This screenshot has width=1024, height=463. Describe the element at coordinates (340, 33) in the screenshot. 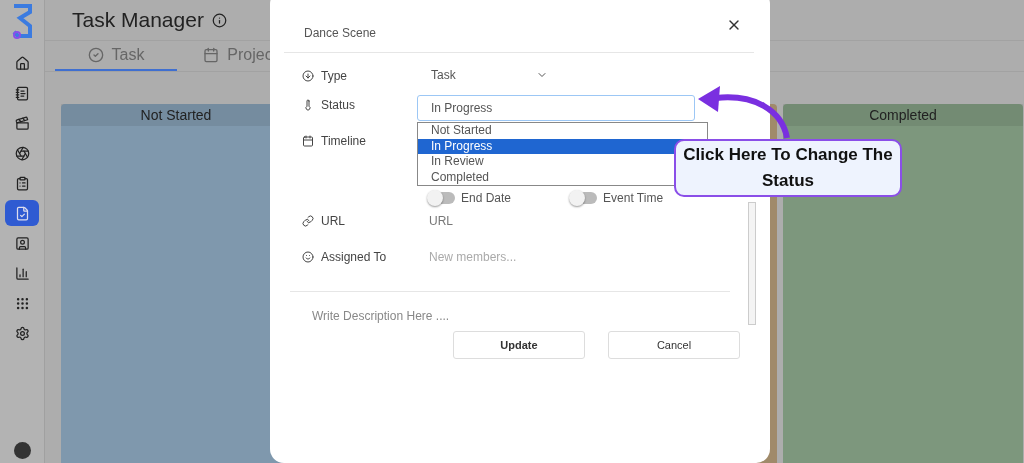

I see `dialog-title: Dance Scene` at that location.